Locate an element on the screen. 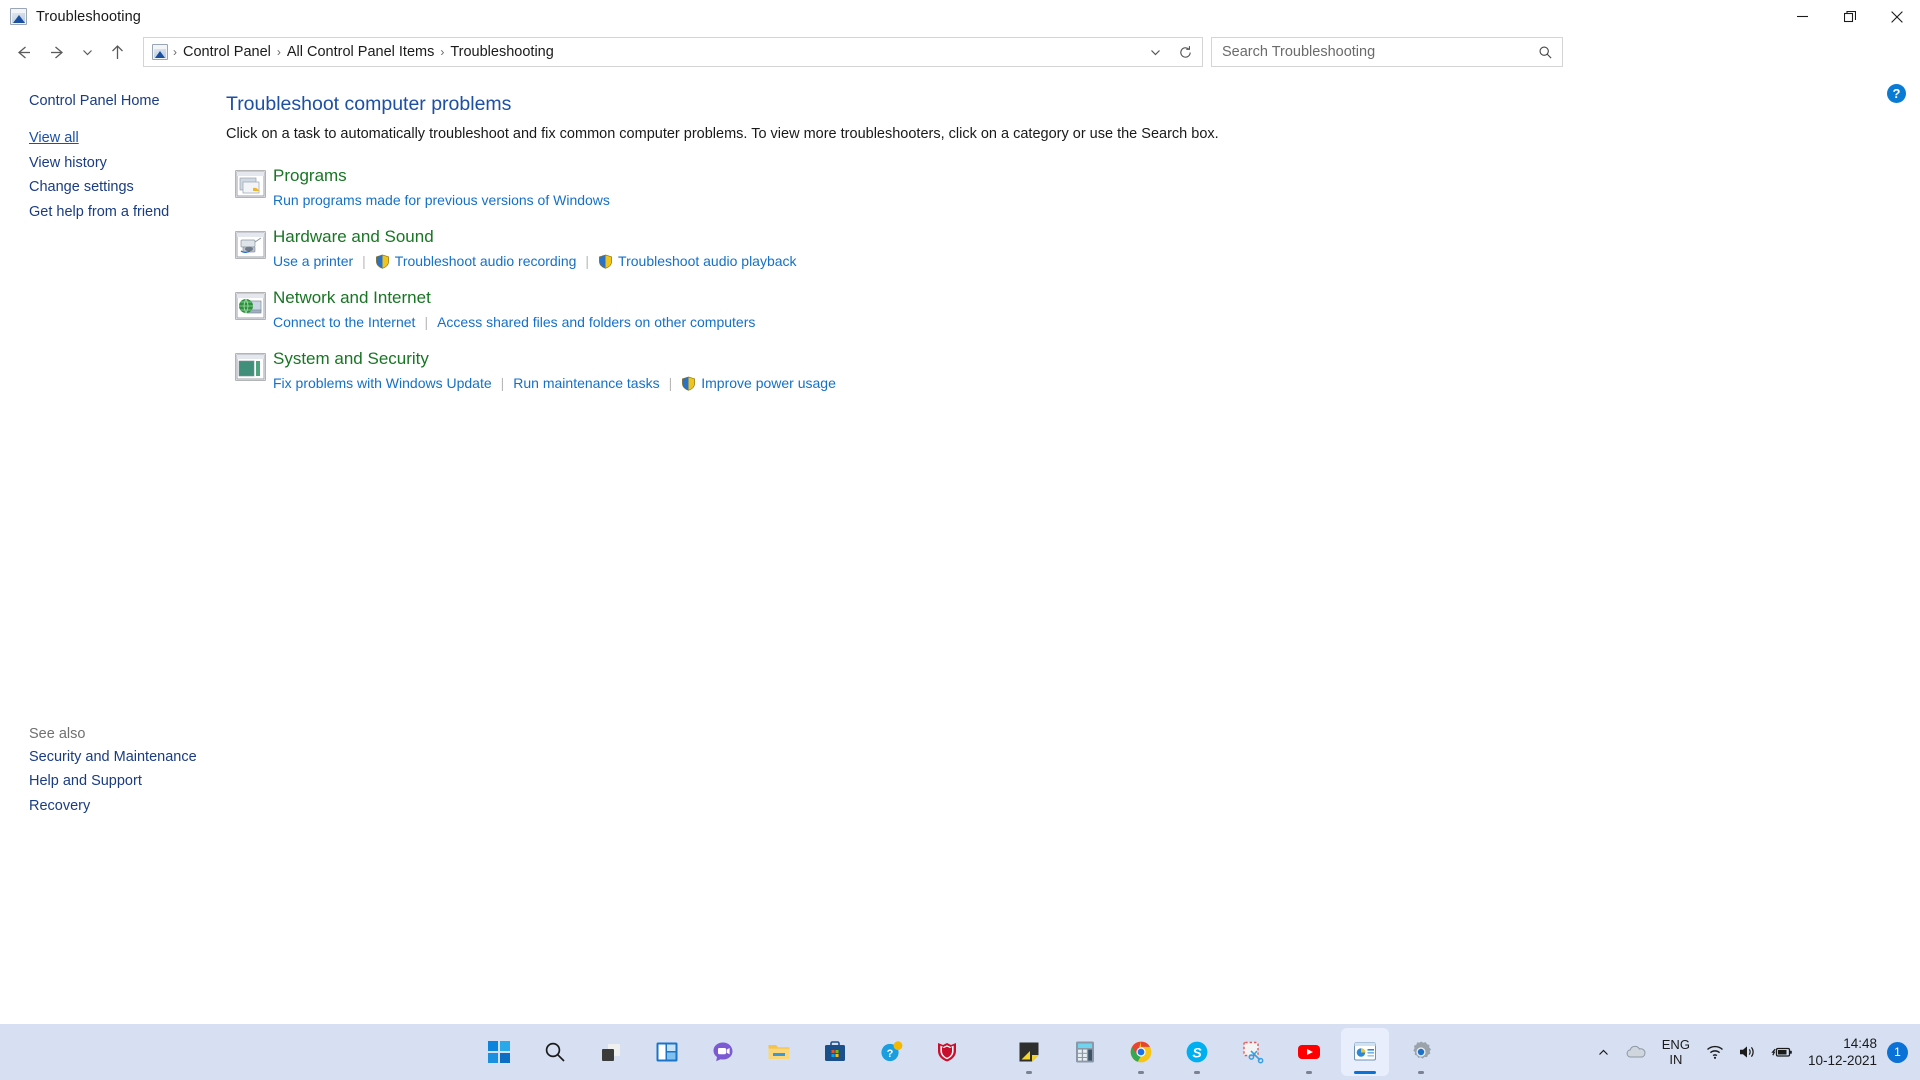 This screenshot has height=1080, width=1920. active-indicator is located at coordinates (1365, 1072).